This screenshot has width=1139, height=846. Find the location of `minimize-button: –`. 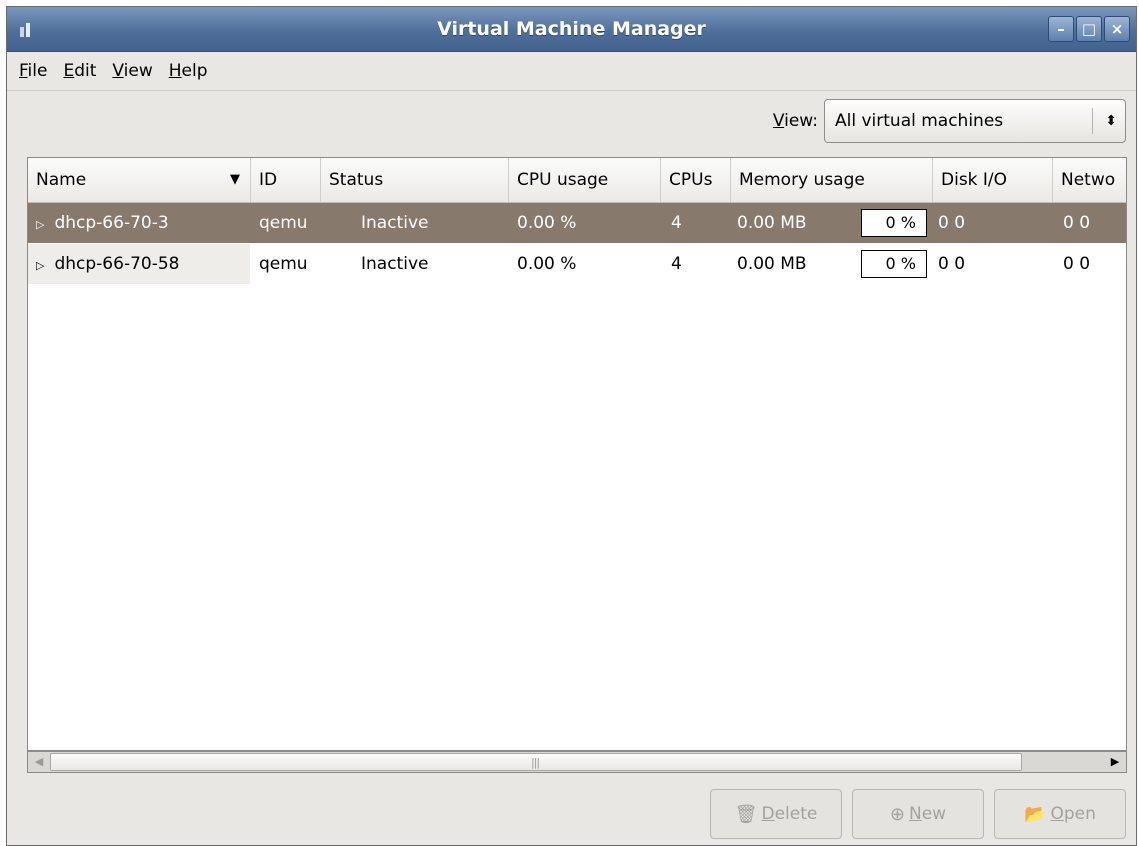

minimize-button: – is located at coordinates (1061, 29).